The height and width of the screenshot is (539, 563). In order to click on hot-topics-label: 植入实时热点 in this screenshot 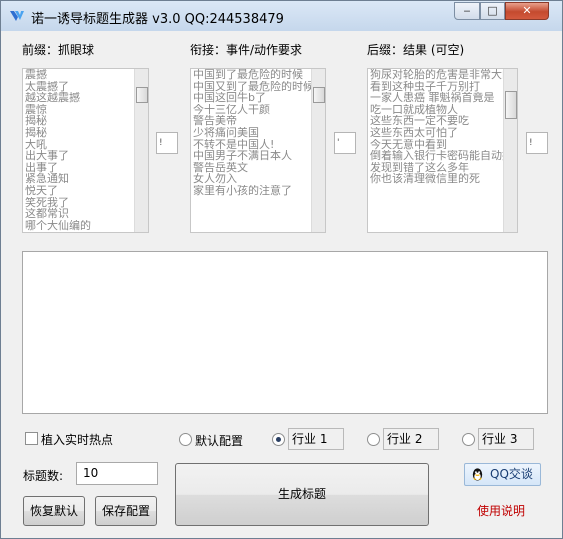, I will do `click(77, 440)`.